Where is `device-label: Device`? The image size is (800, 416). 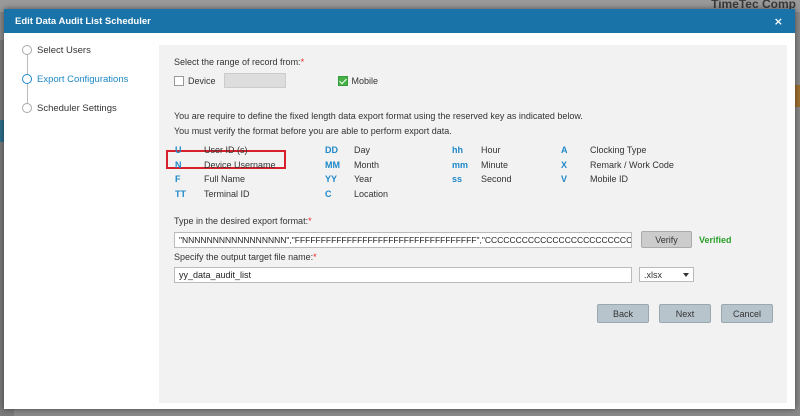
device-label: Device is located at coordinates (202, 80).